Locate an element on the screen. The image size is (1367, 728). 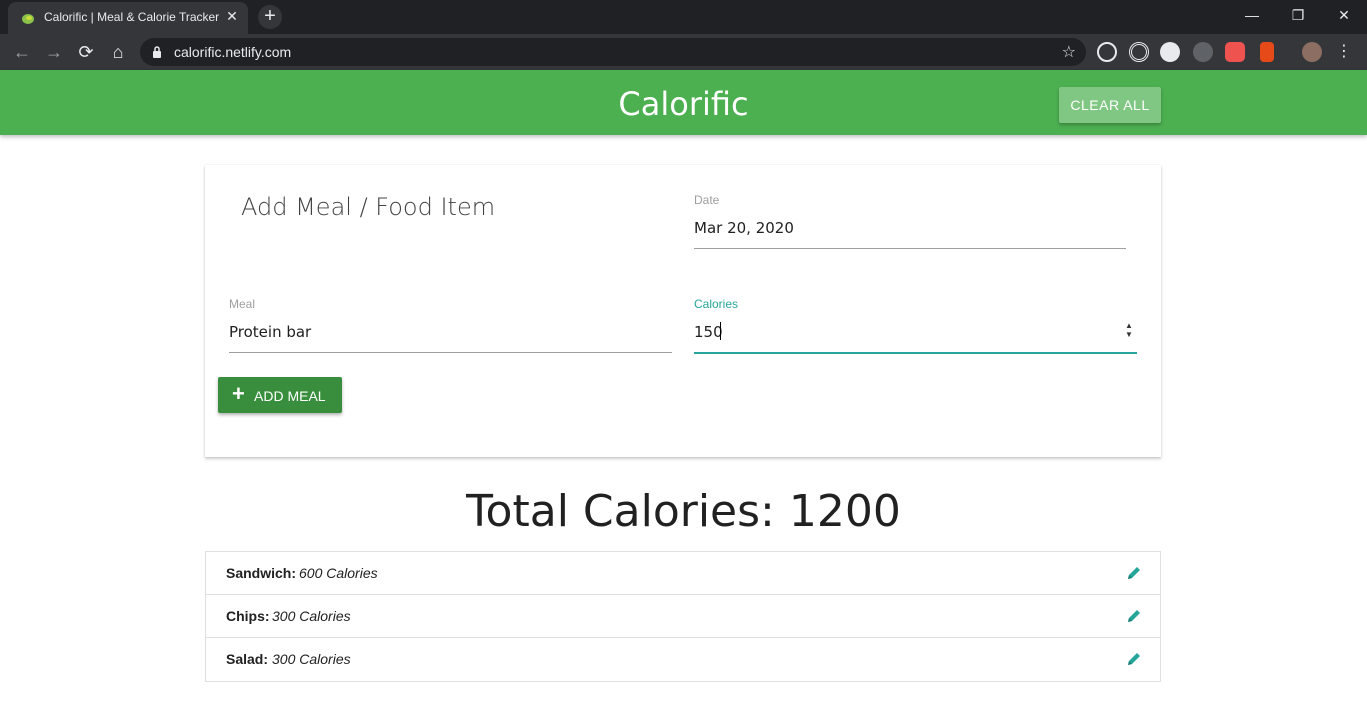
menu-kebab-icon: ⋮ is located at coordinates (1344, 52).